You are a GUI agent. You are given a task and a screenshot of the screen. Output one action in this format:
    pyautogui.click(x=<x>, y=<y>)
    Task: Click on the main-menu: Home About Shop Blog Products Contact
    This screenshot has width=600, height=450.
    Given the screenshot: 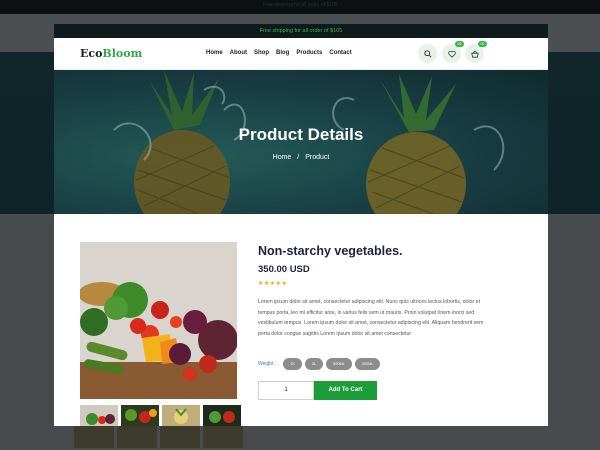 What is the action you would take?
    pyautogui.click(x=279, y=53)
    